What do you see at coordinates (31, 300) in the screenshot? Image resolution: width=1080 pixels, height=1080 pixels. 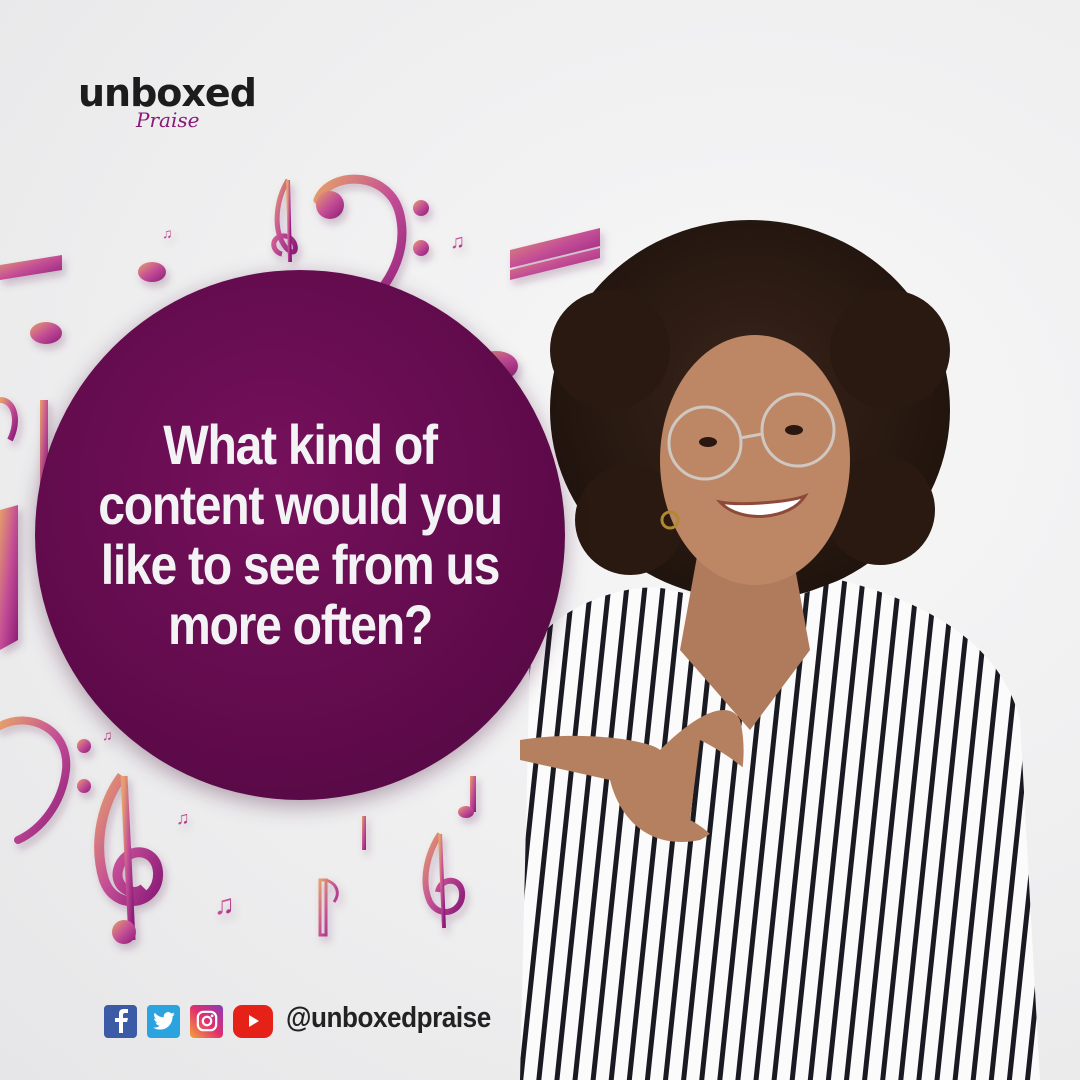 I see `beamed-notes-left-icon` at bounding box center [31, 300].